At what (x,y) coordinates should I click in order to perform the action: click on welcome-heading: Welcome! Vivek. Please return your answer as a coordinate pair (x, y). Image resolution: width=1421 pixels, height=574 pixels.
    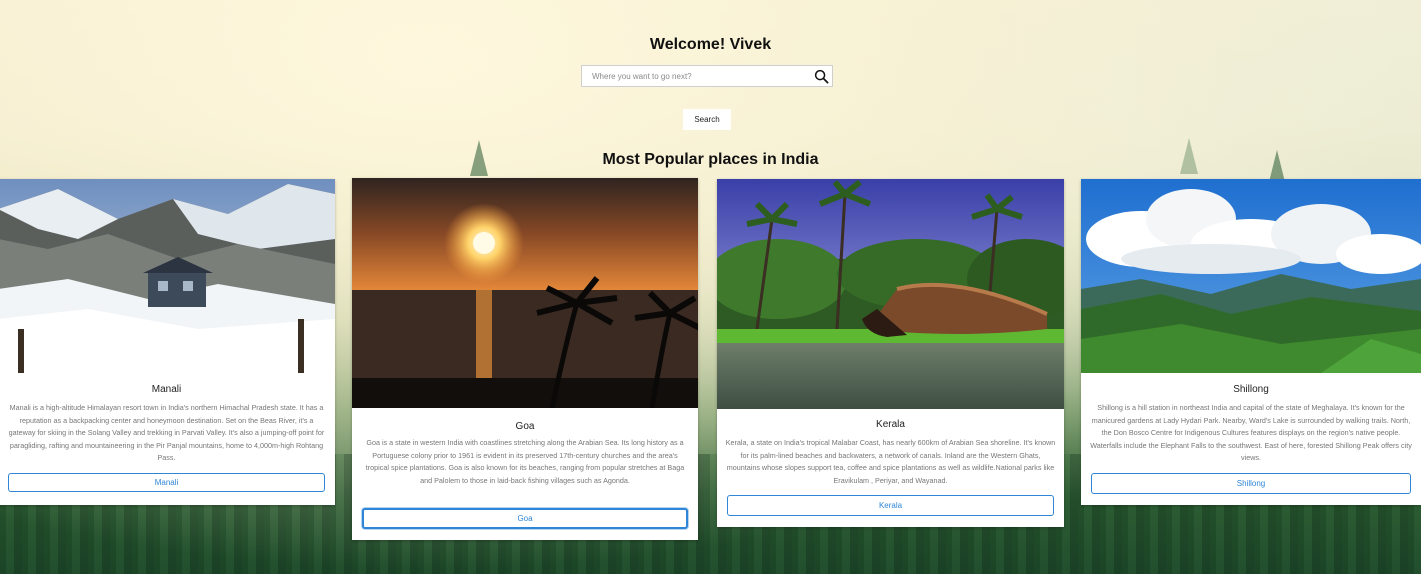
    Looking at the image, I should click on (710, 44).